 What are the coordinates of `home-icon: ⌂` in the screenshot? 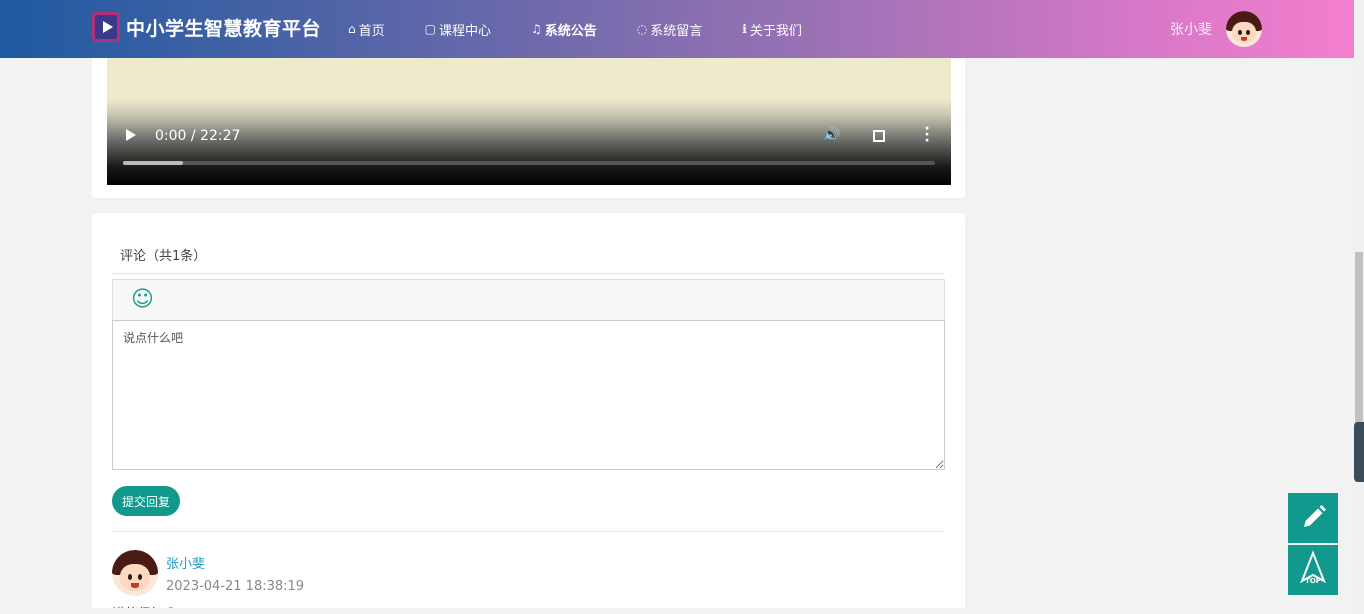 It's located at (352, 29).